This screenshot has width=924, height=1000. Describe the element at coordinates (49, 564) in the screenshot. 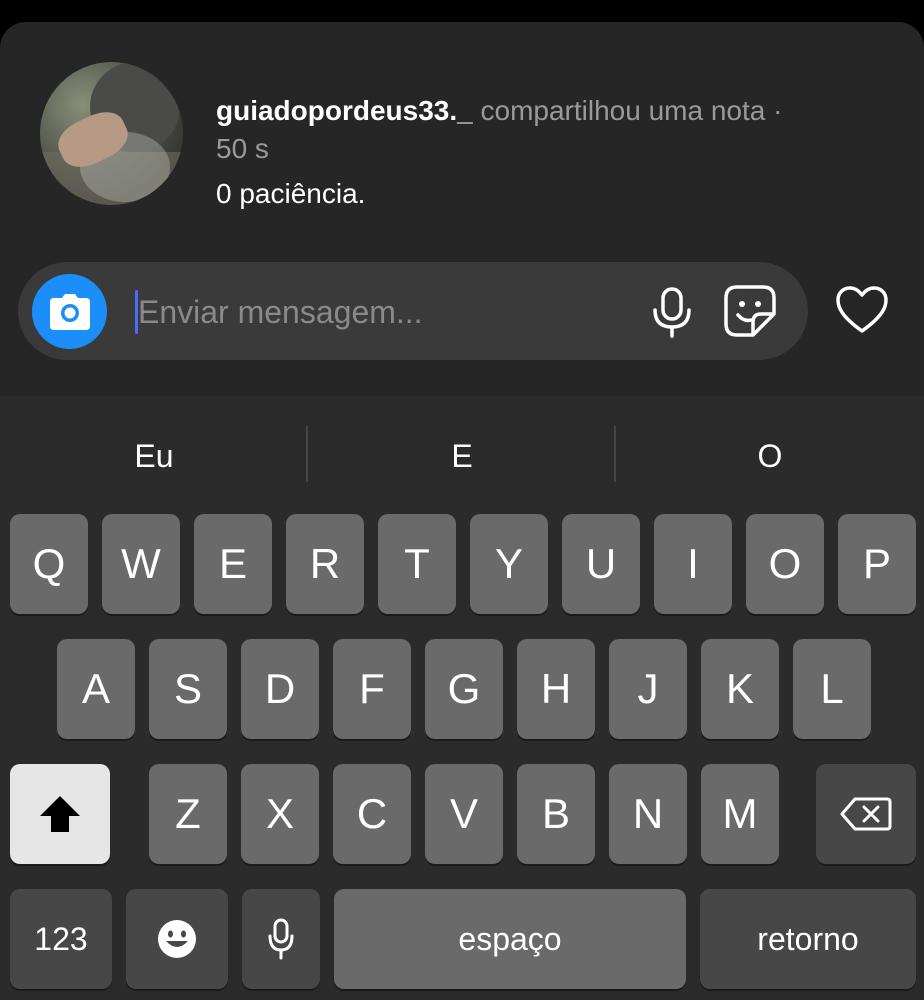

I see `key-q: Q` at that location.